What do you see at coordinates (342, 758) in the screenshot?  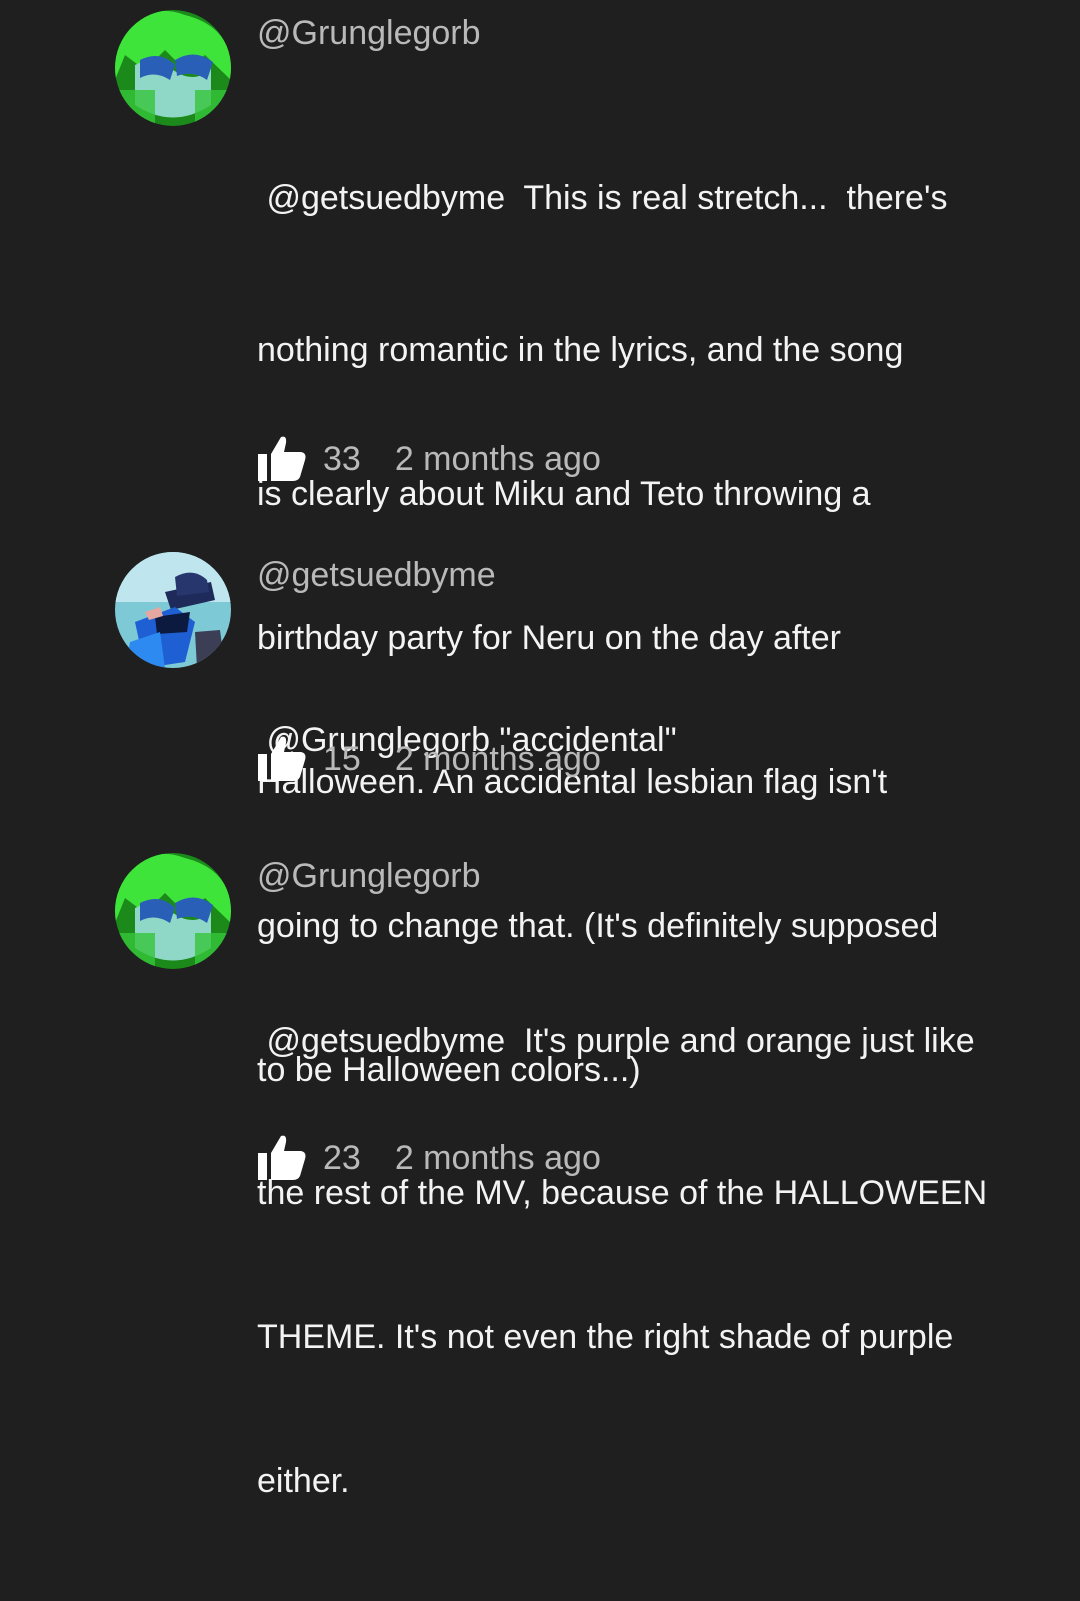 I see `like-count: 15` at bounding box center [342, 758].